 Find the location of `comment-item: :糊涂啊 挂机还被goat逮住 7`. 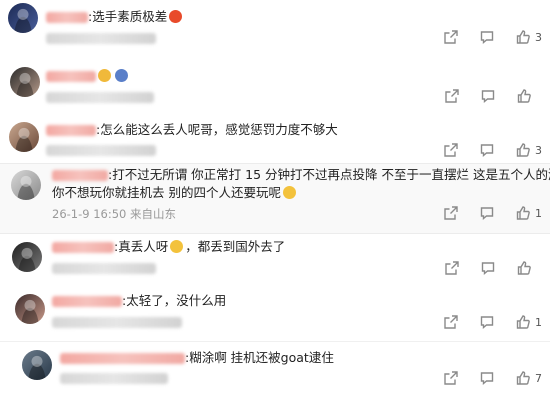

comment-item: :糊涂啊 挂机还被goat逮住 7 is located at coordinates (275, 369).